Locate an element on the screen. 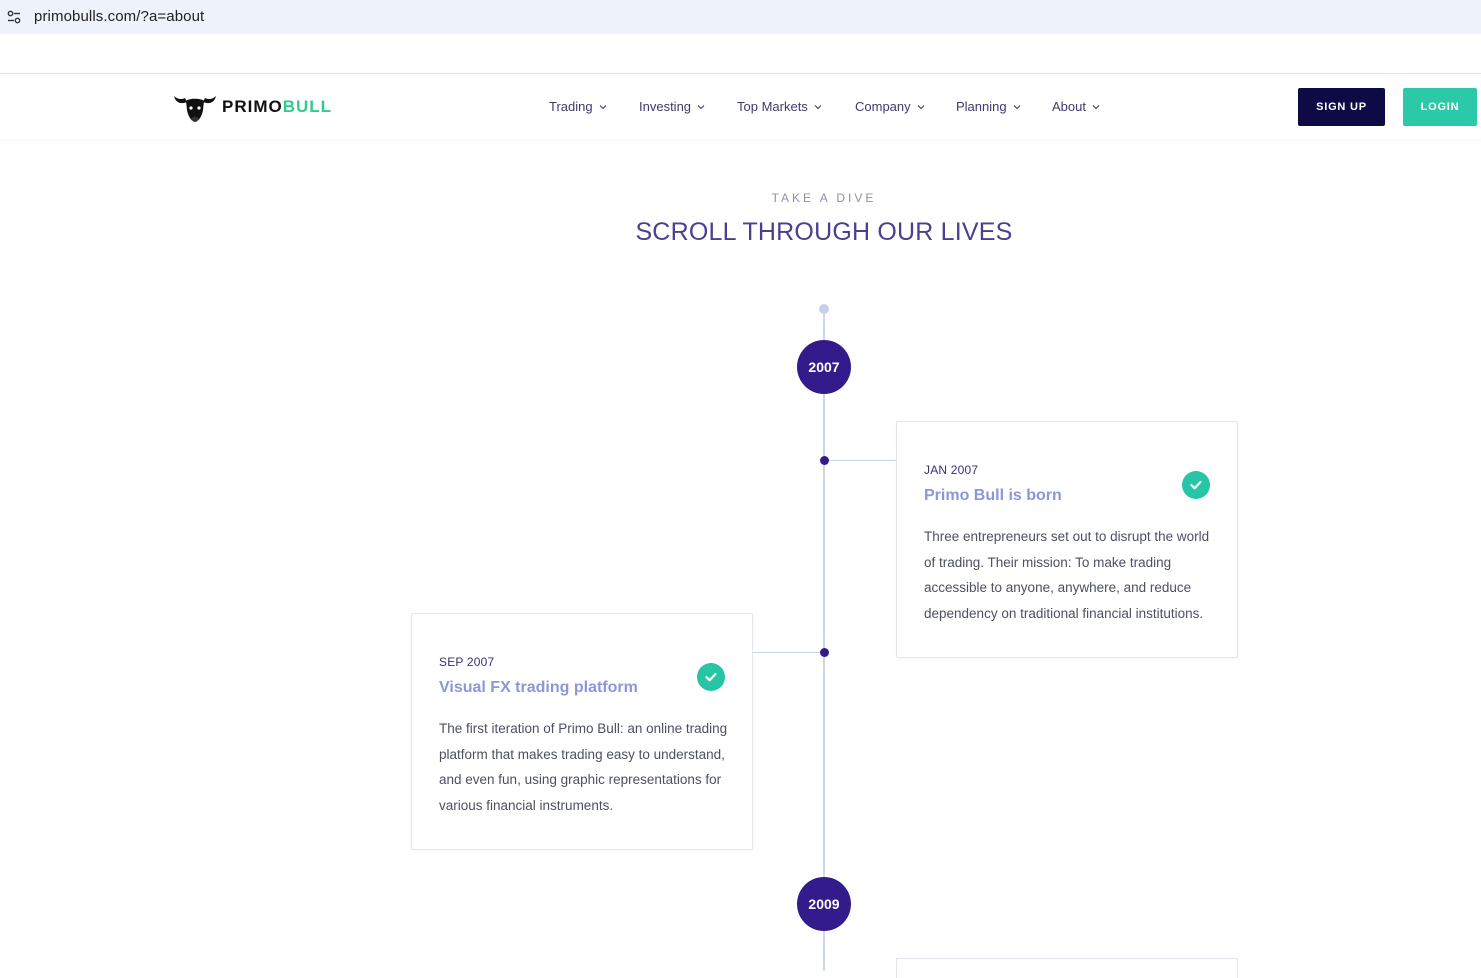 Image resolution: width=1481 pixels, height=978 pixels. logo-wordmark: PRIMOBULL is located at coordinates (277, 106).